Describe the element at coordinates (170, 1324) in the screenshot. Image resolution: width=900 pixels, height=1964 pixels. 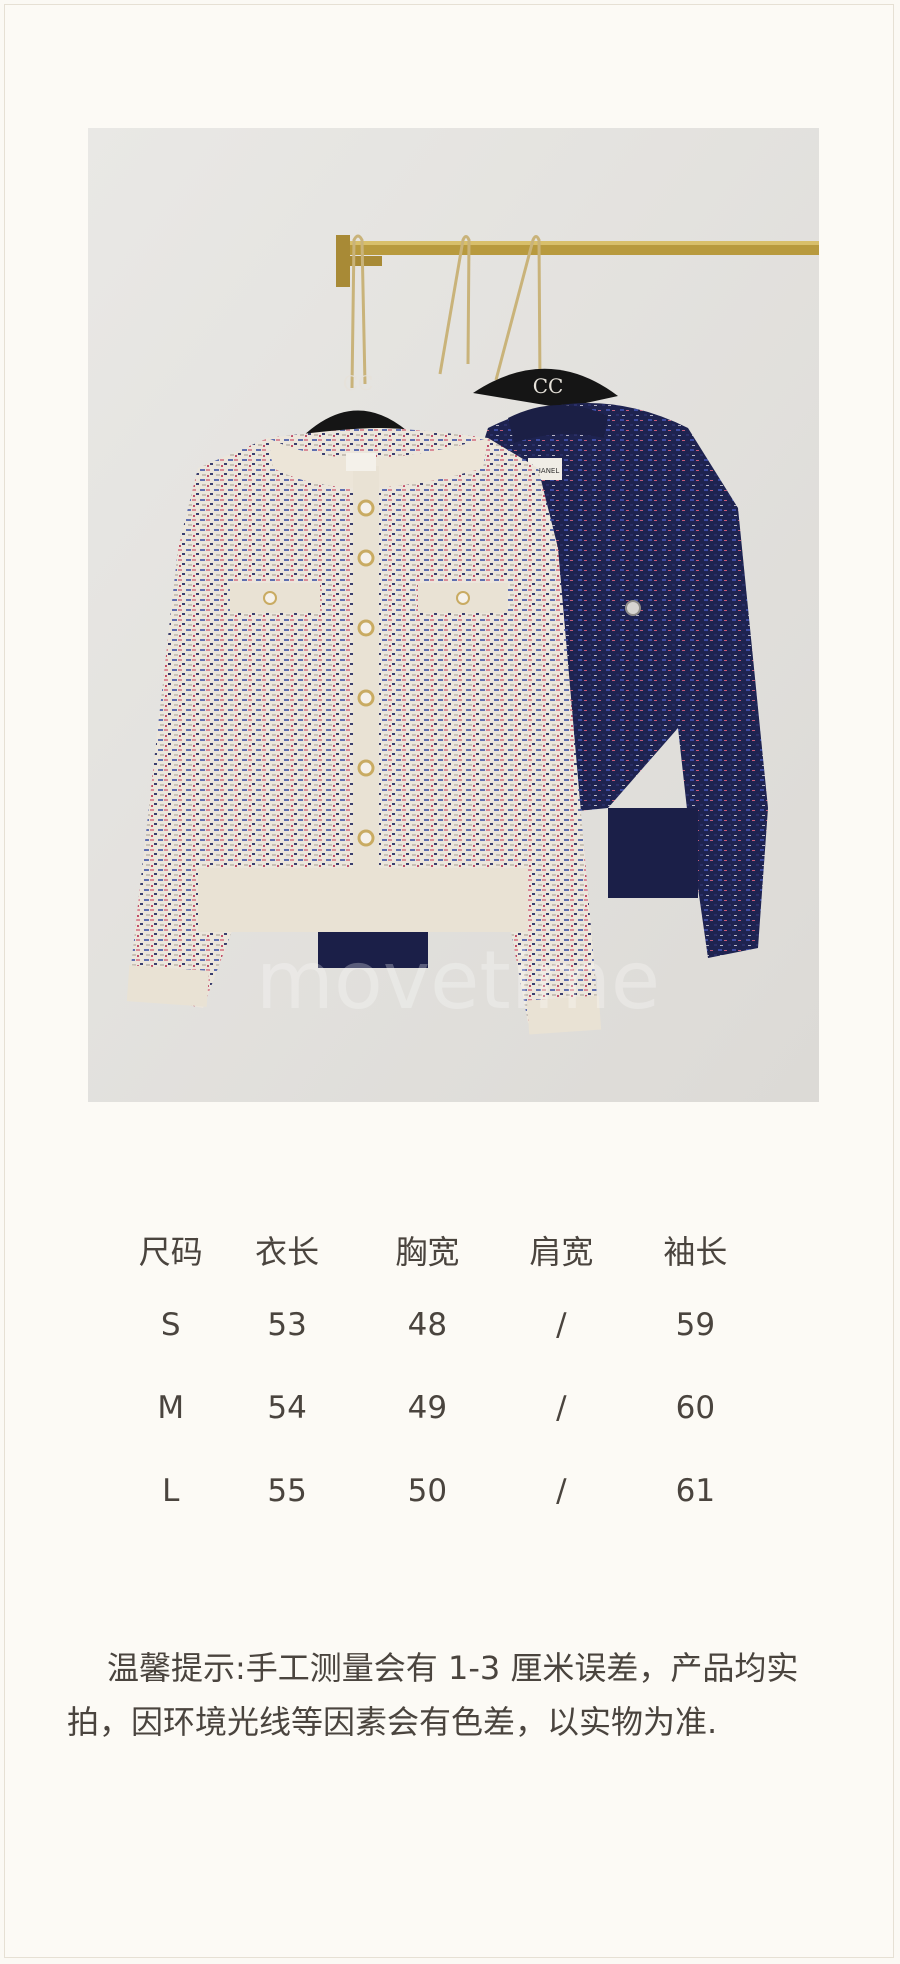
I see `cell-size: S` at that location.